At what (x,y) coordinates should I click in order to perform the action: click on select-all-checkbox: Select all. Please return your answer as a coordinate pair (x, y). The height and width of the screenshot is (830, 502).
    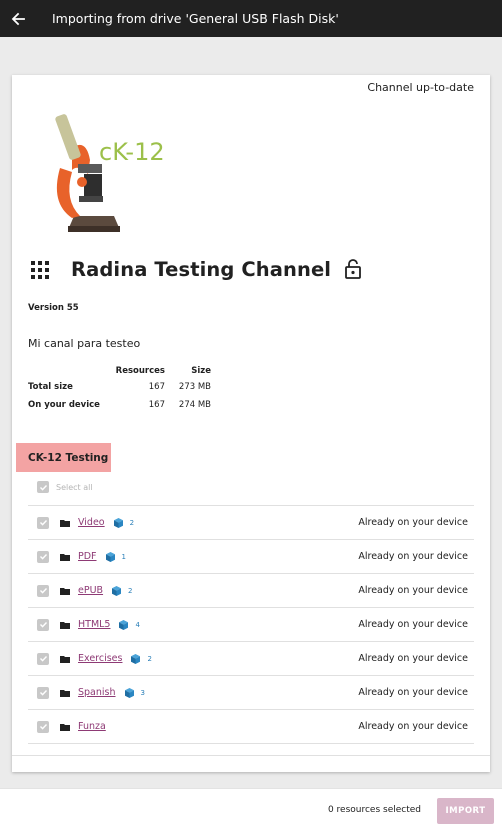
    Looking at the image, I should click on (65, 487).